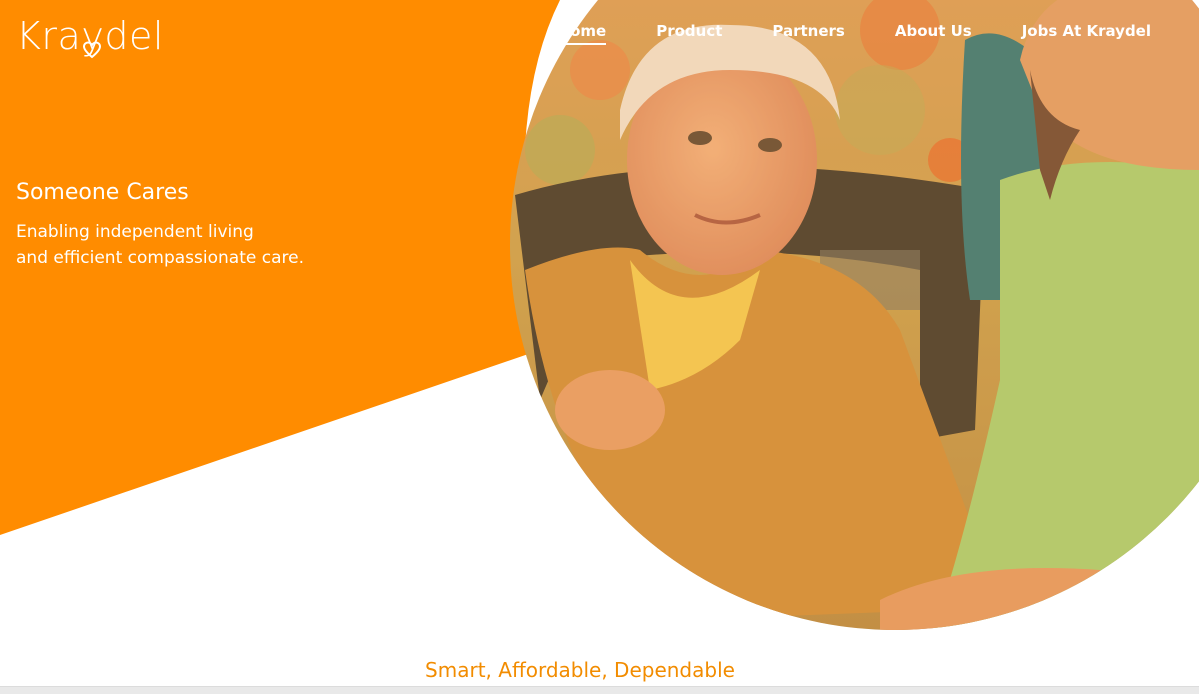  Describe the element at coordinates (581, 33) in the screenshot. I see `nav-item-home: Home` at that location.